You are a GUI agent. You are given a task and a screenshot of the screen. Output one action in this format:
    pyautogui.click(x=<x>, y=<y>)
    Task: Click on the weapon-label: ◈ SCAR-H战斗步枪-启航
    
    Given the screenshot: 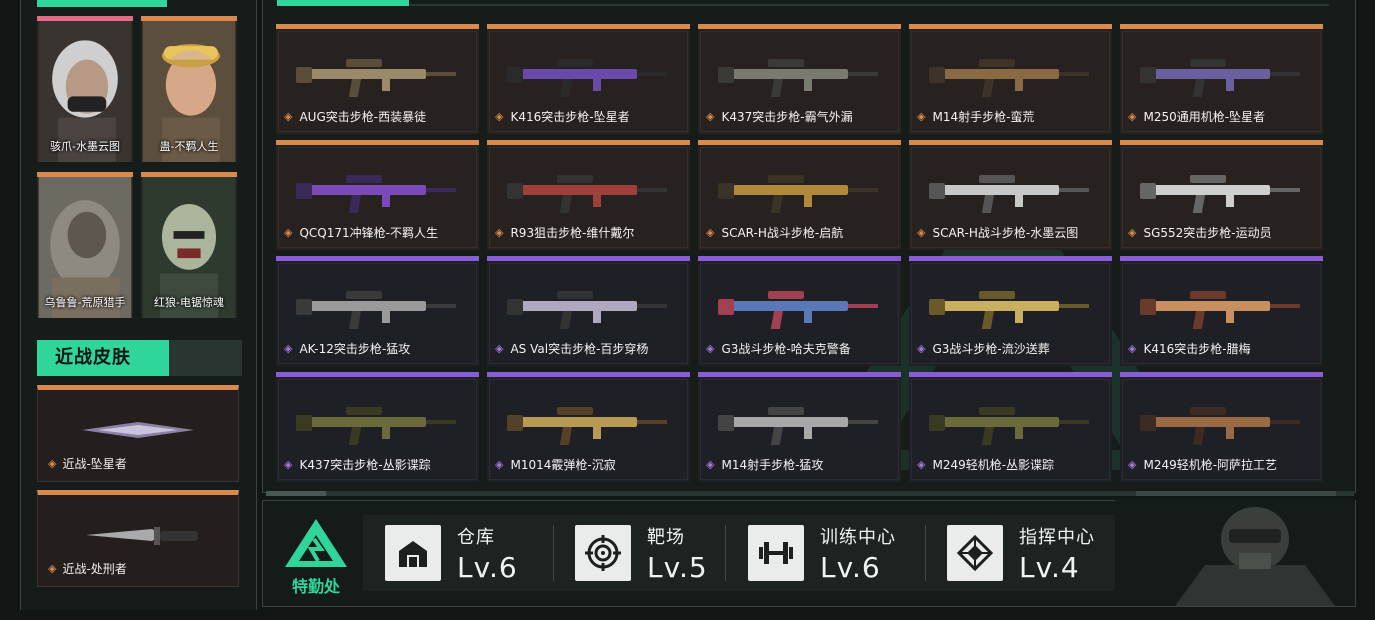 What is the action you would take?
    pyautogui.click(x=774, y=232)
    